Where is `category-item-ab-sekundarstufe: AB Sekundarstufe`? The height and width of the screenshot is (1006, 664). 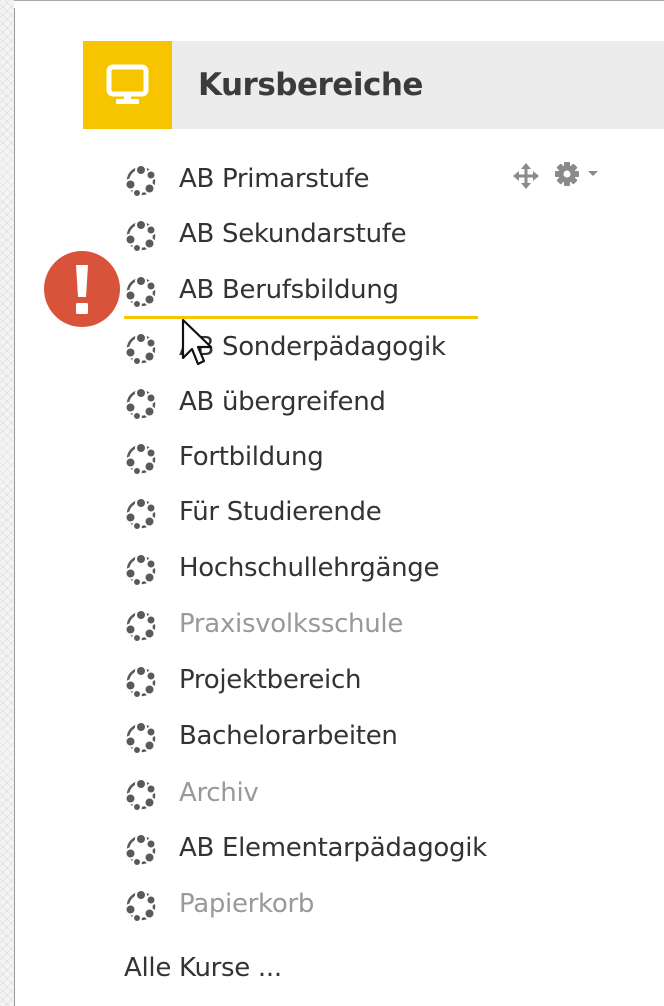
category-item-ab-sekundarstufe: AB Sekundarstufe is located at coordinates (334, 234).